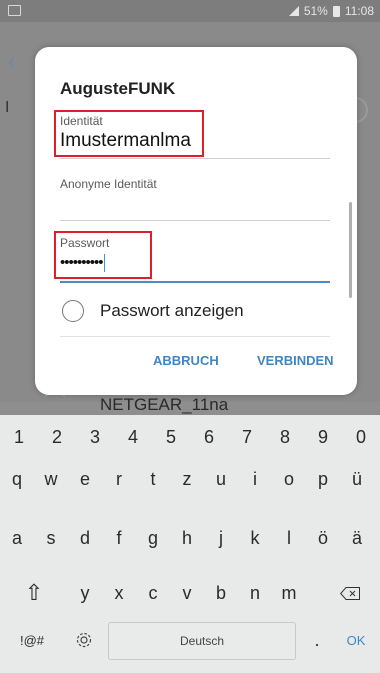 This screenshot has width=380, height=673. What do you see at coordinates (315, 11) in the screenshot?
I see `battery-percentage: 51%` at bounding box center [315, 11].